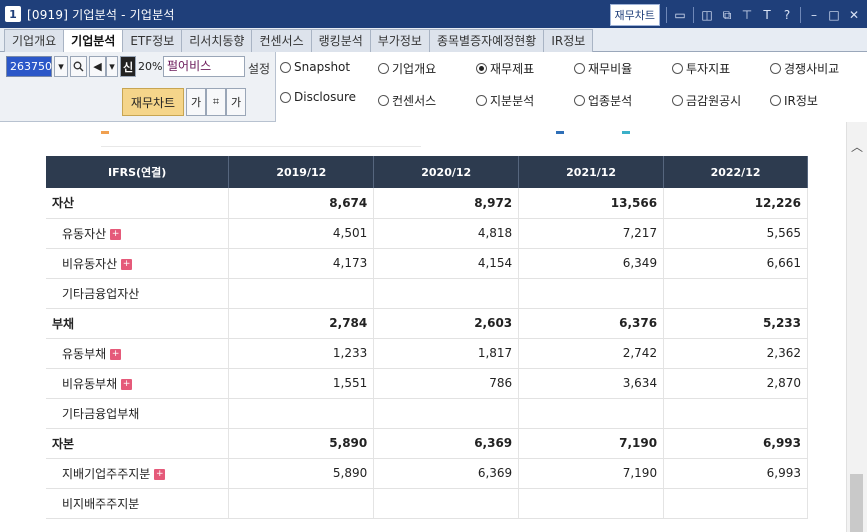 This screenshot has height=532, width=867. What do you see at coordinates (112, 66) in the screenshot?
I see `speaker-dropdown-icon: ▾` at bounding box center [112, 66].